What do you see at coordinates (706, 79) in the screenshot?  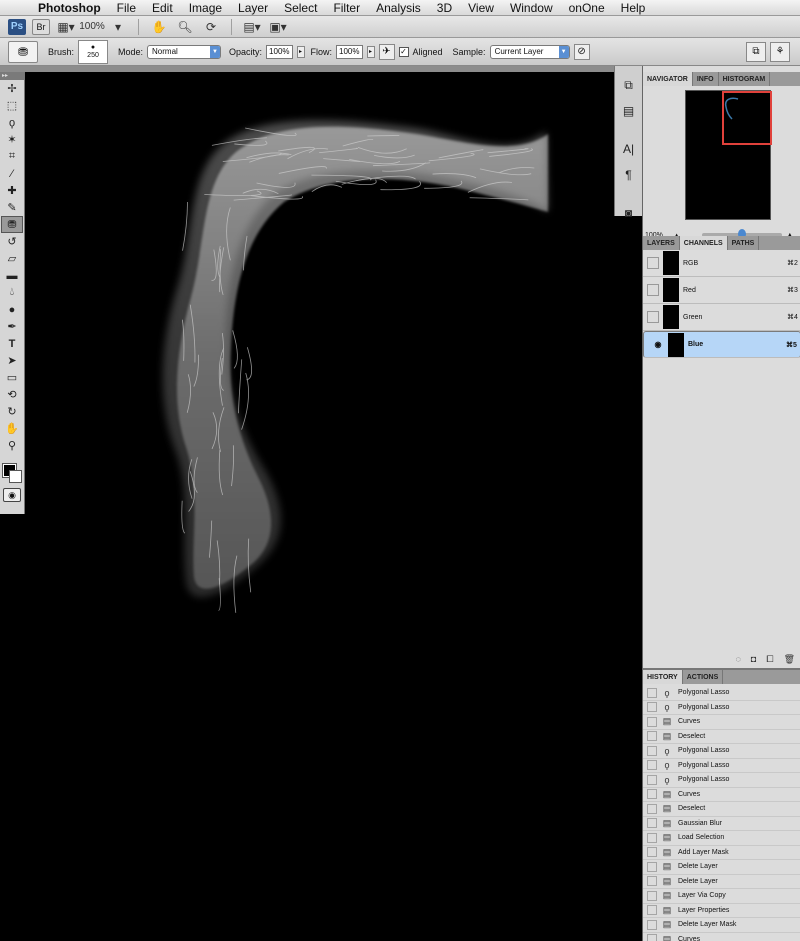 I see `tab-info: INFO` at bounding box center [706, 79].